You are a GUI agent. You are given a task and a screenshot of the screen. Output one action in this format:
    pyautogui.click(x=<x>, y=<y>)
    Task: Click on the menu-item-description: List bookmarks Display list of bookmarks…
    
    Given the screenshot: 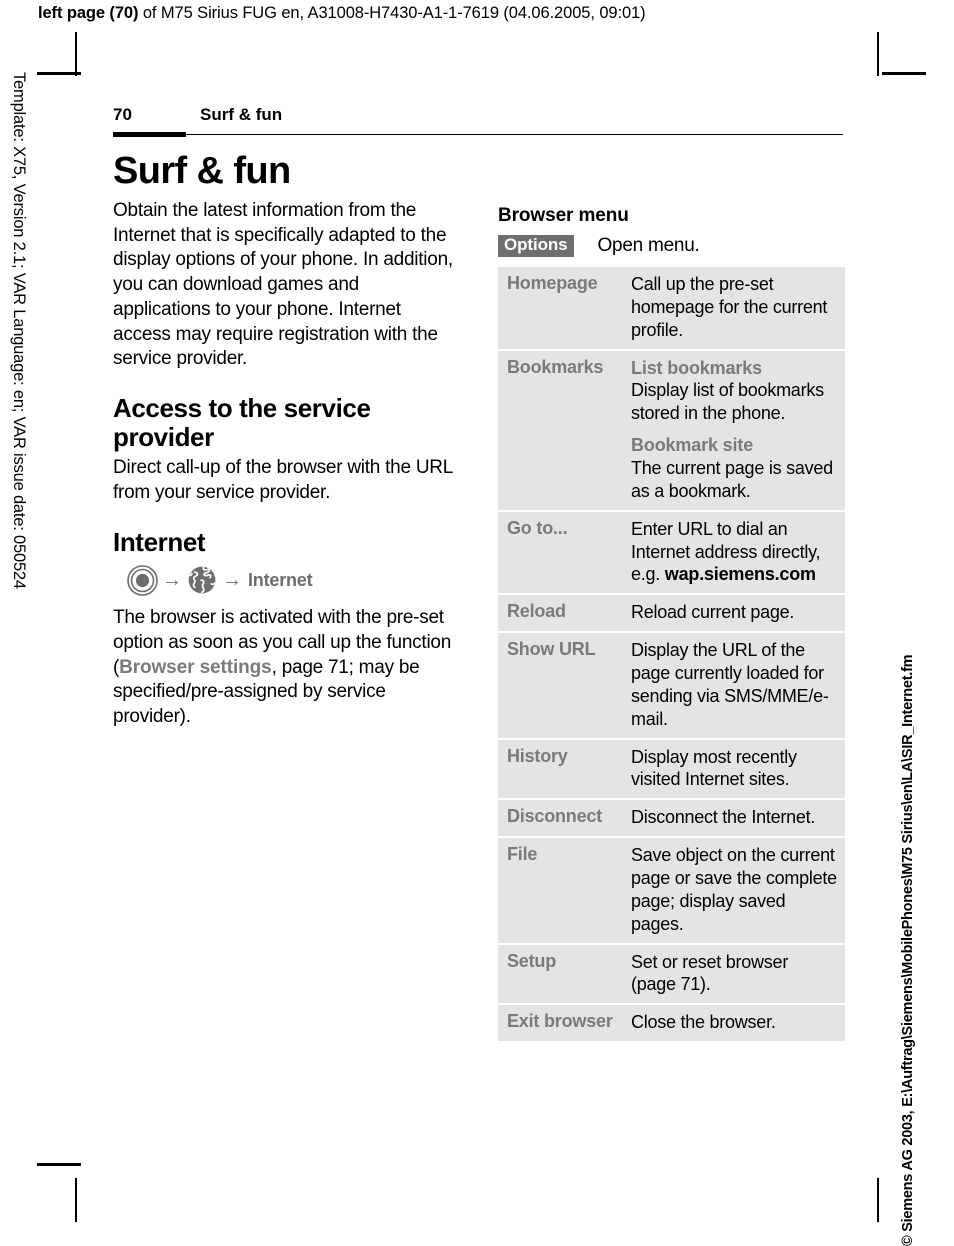 What is the action you would take?
    pyautogui.click(x=734, y=429)
    